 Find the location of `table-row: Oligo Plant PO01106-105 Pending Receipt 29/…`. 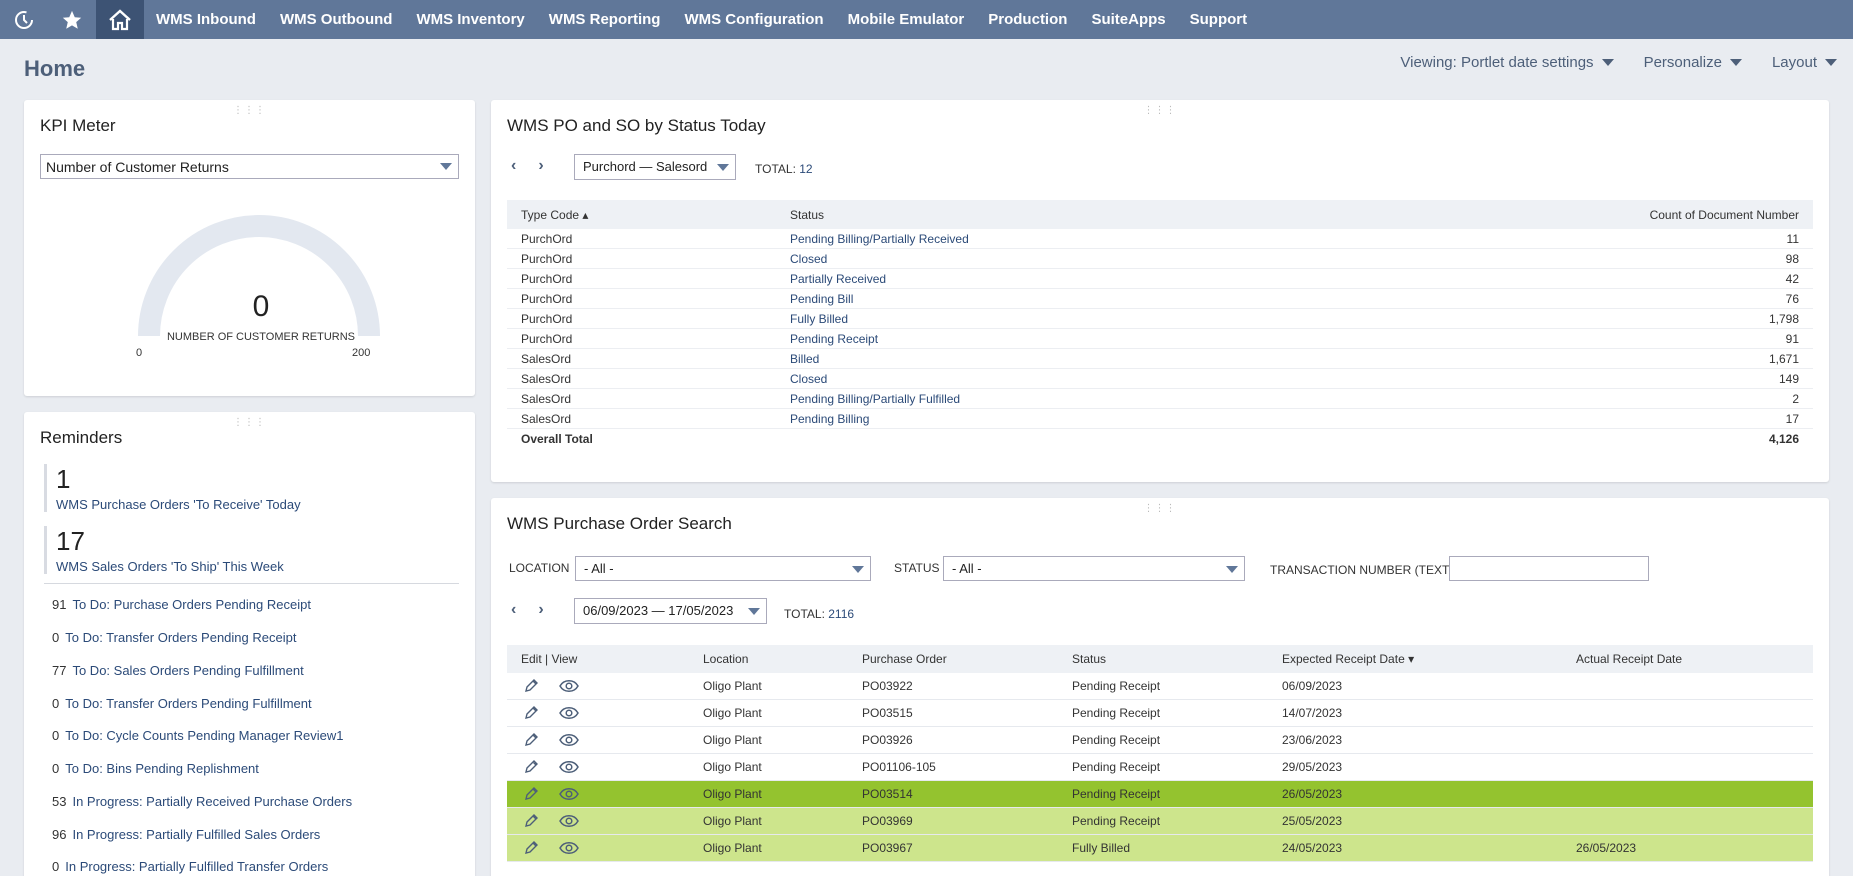

table-row: Oligo Plant PO01106-105 Pending Receipt 29/… is located at coordinates (1160, 767).